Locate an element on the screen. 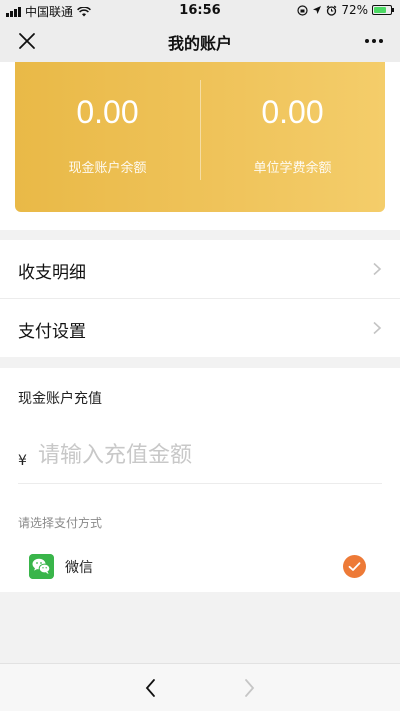 The height and width of the screenshot is (711, 400). cash-balance-value: 0.00 is located at coordinates (107, 112).